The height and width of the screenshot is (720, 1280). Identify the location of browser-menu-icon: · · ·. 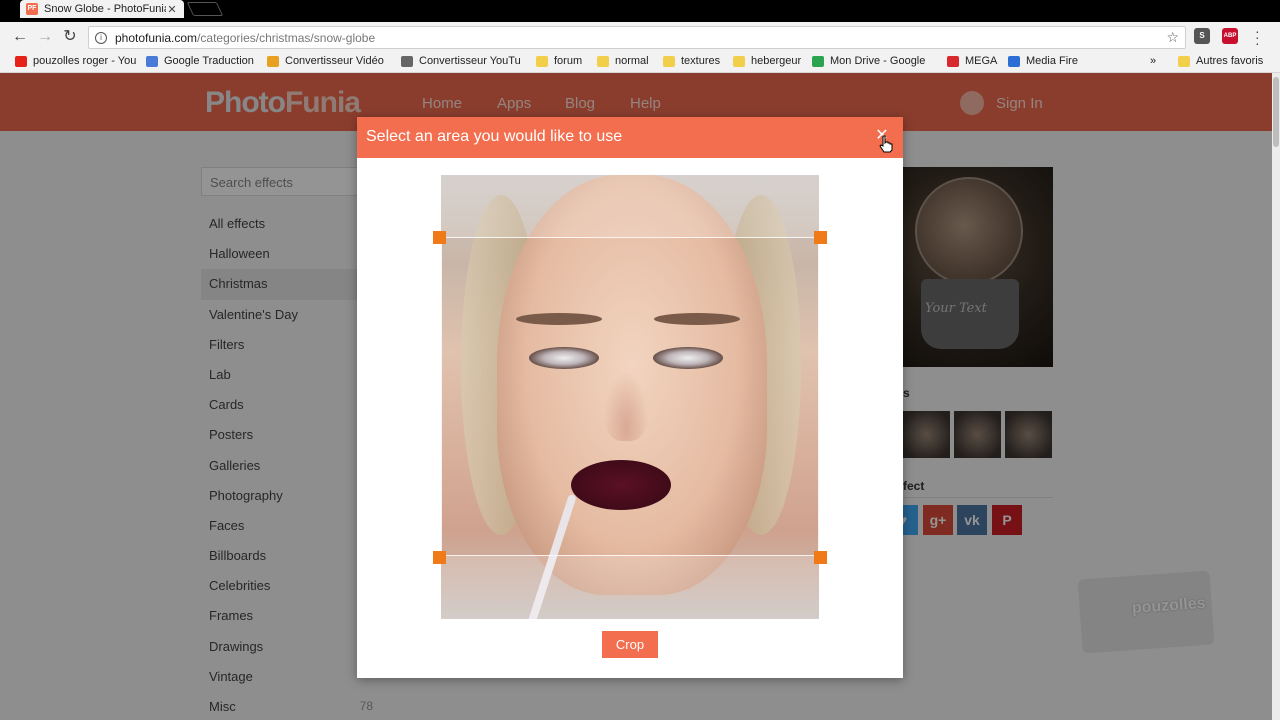
(1257, 37).